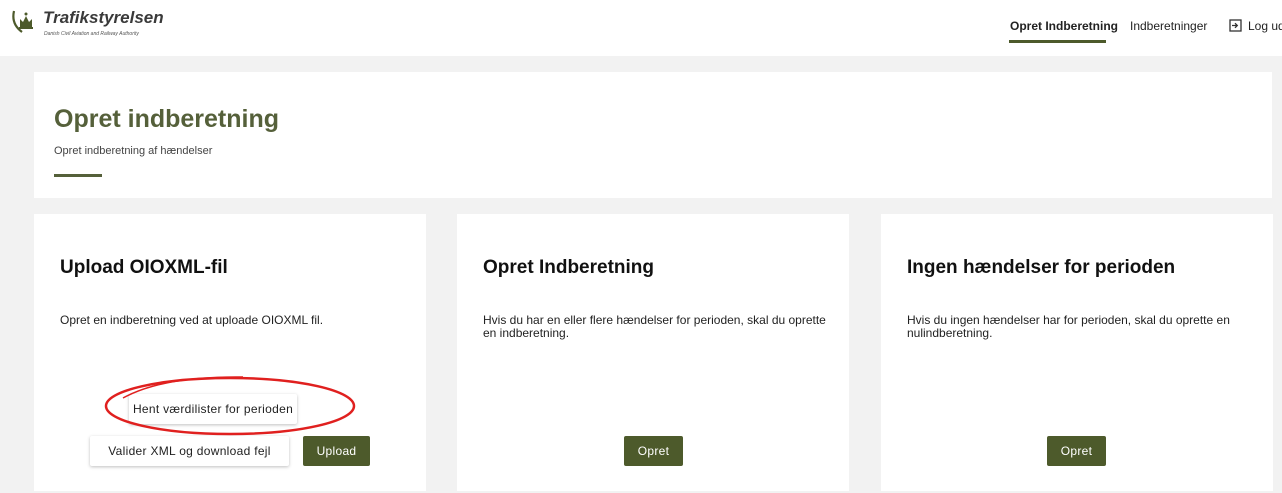 The image size is (1282, 493). What do you see at coordinates (336, 451) in the screenshot?
I see `upload-button: Upload` at bounding box center [336, 451].